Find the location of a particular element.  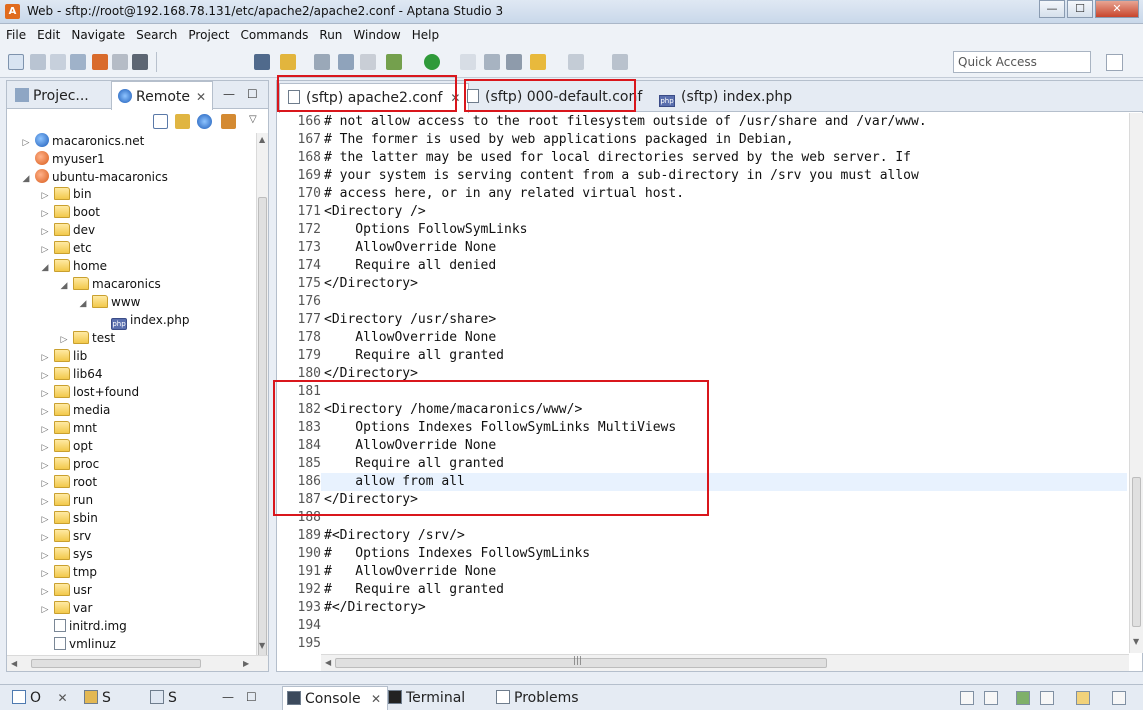

home-icon is located at coordinates (100, 62).